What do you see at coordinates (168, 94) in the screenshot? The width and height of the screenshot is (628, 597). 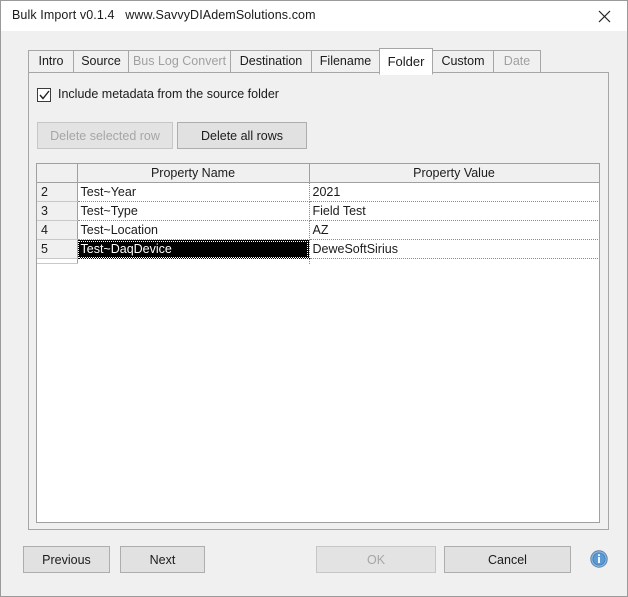 I see `include-metadata-label: Include metadata from the source folder` at bounding box center [168, 94].